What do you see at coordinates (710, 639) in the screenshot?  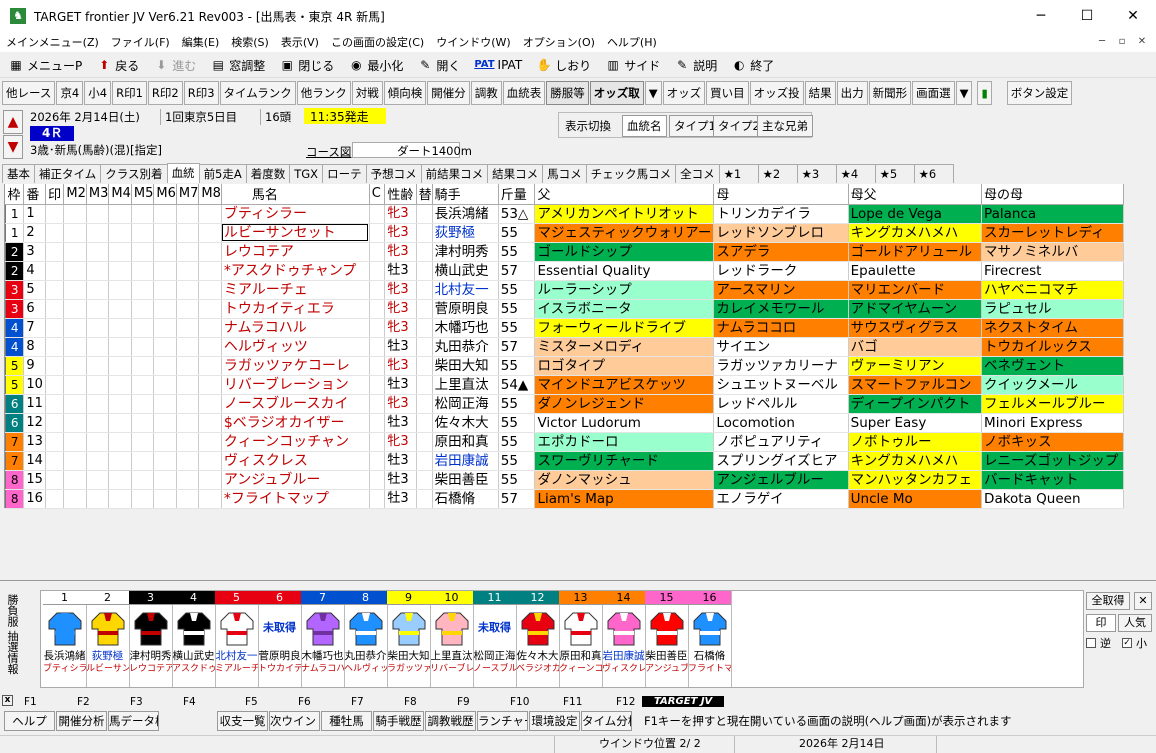 I see `silk-card: 16 石橋脩フライトマップ` at bounding box center [710, 639].